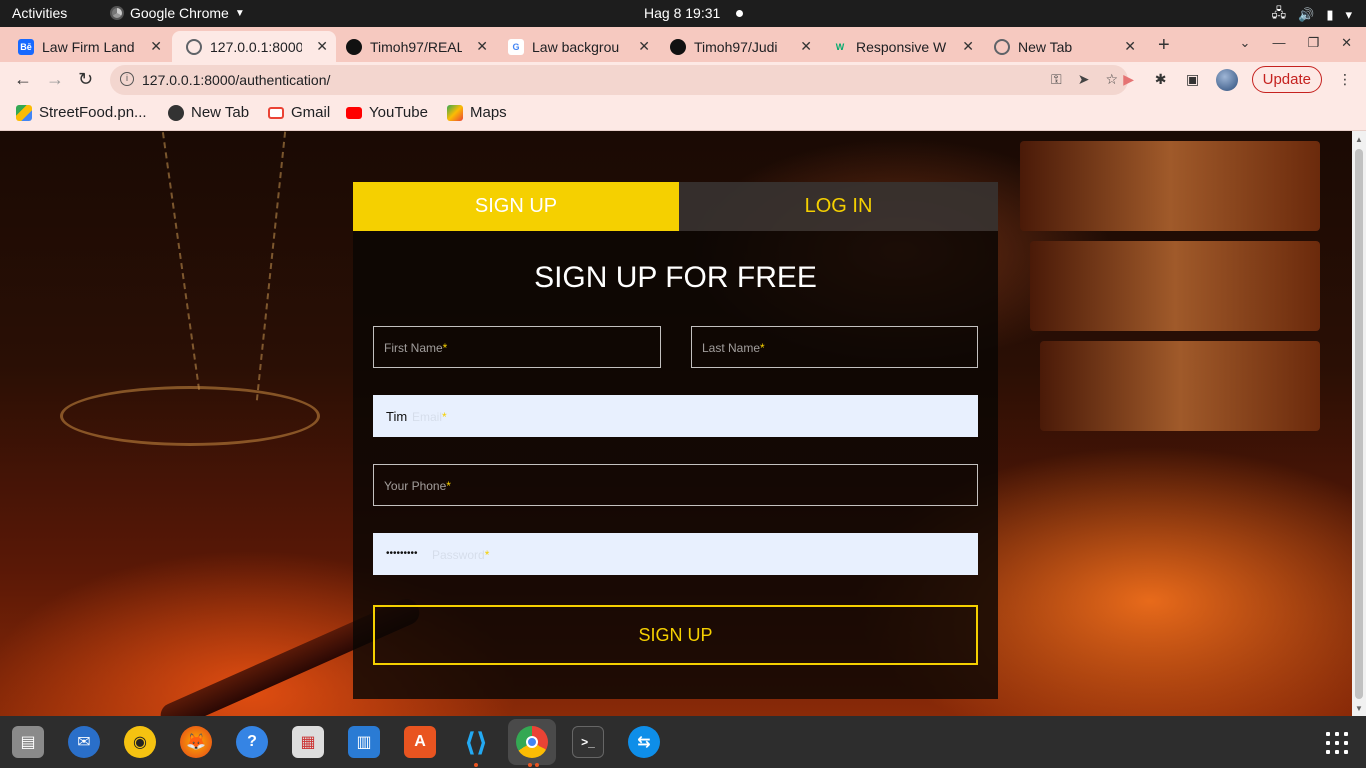  Describe the element at coordinates (1129, 80) in the screenshot. I see `extension-record-icon: ▶` at that location.